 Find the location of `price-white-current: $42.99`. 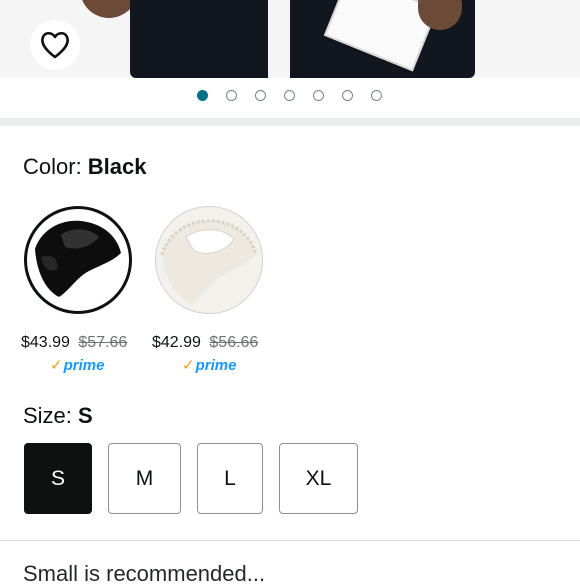

price-white-current: $42.99 is located at coordinates (176, 342).